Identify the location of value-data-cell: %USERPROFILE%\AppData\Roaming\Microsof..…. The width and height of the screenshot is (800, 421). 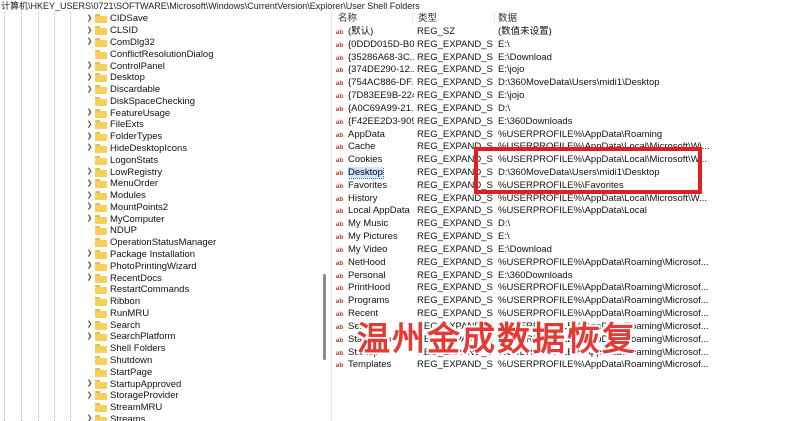
(603, 365).